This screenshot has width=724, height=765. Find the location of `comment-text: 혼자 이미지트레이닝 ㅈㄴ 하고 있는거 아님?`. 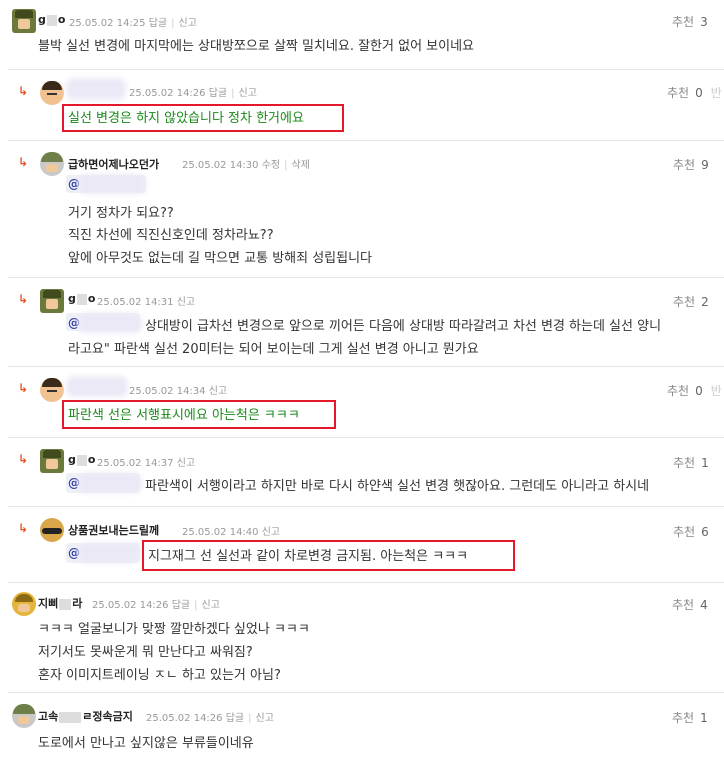

comment-text: 혼자 이미지트레이닝 ㅈㄴ 하고 있는거 아님? is located at coordinates (159, 675).